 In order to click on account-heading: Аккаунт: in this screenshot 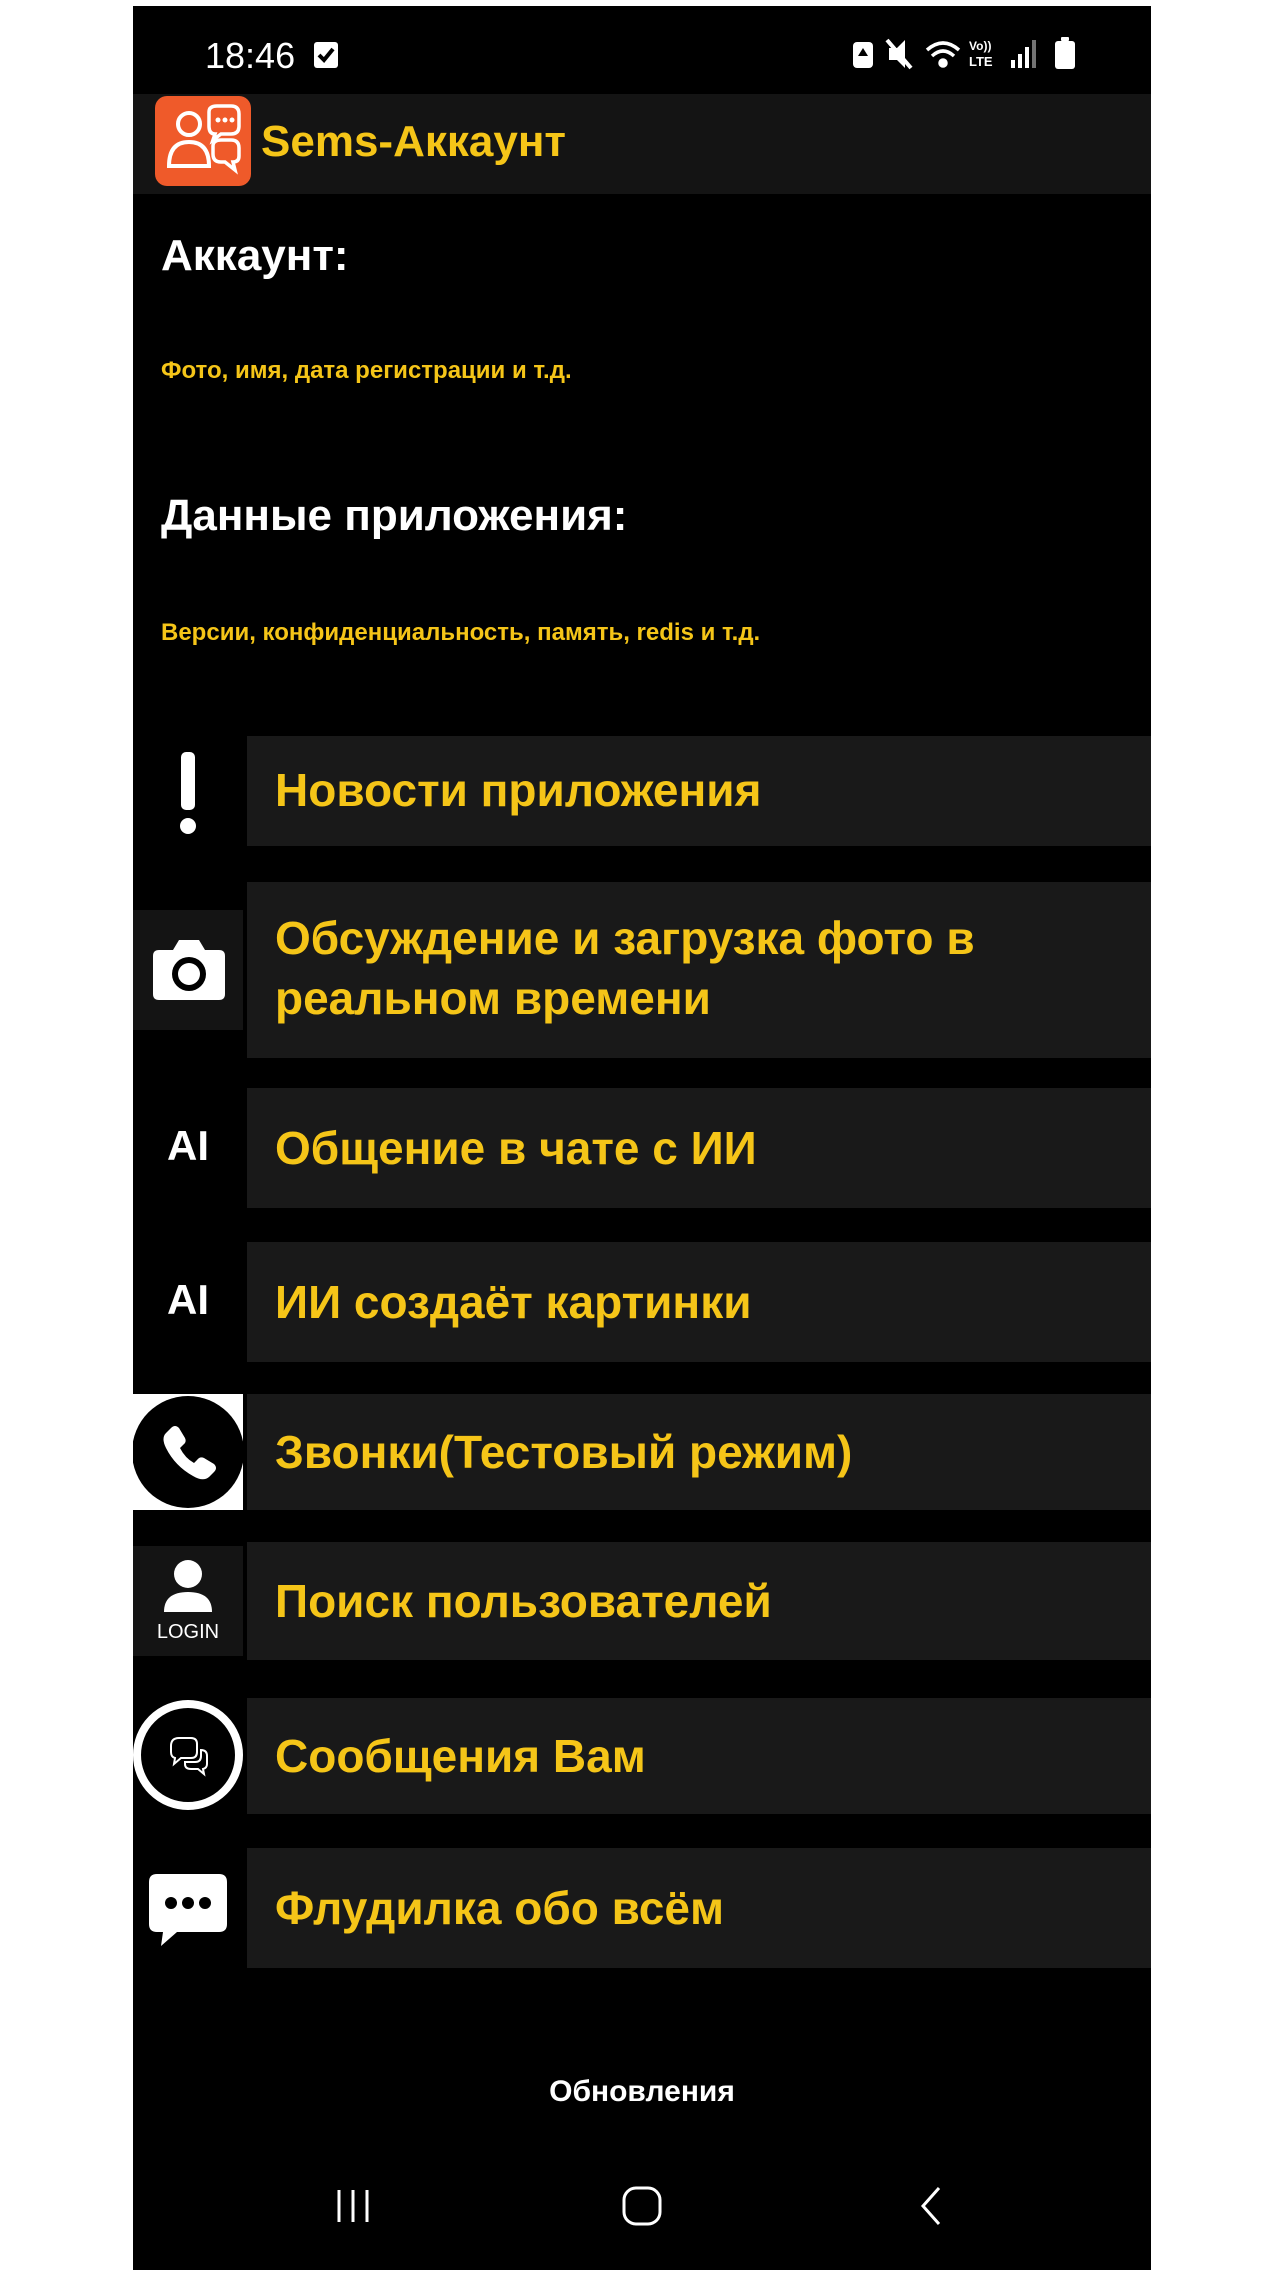, I will do `click(255, 256)`.